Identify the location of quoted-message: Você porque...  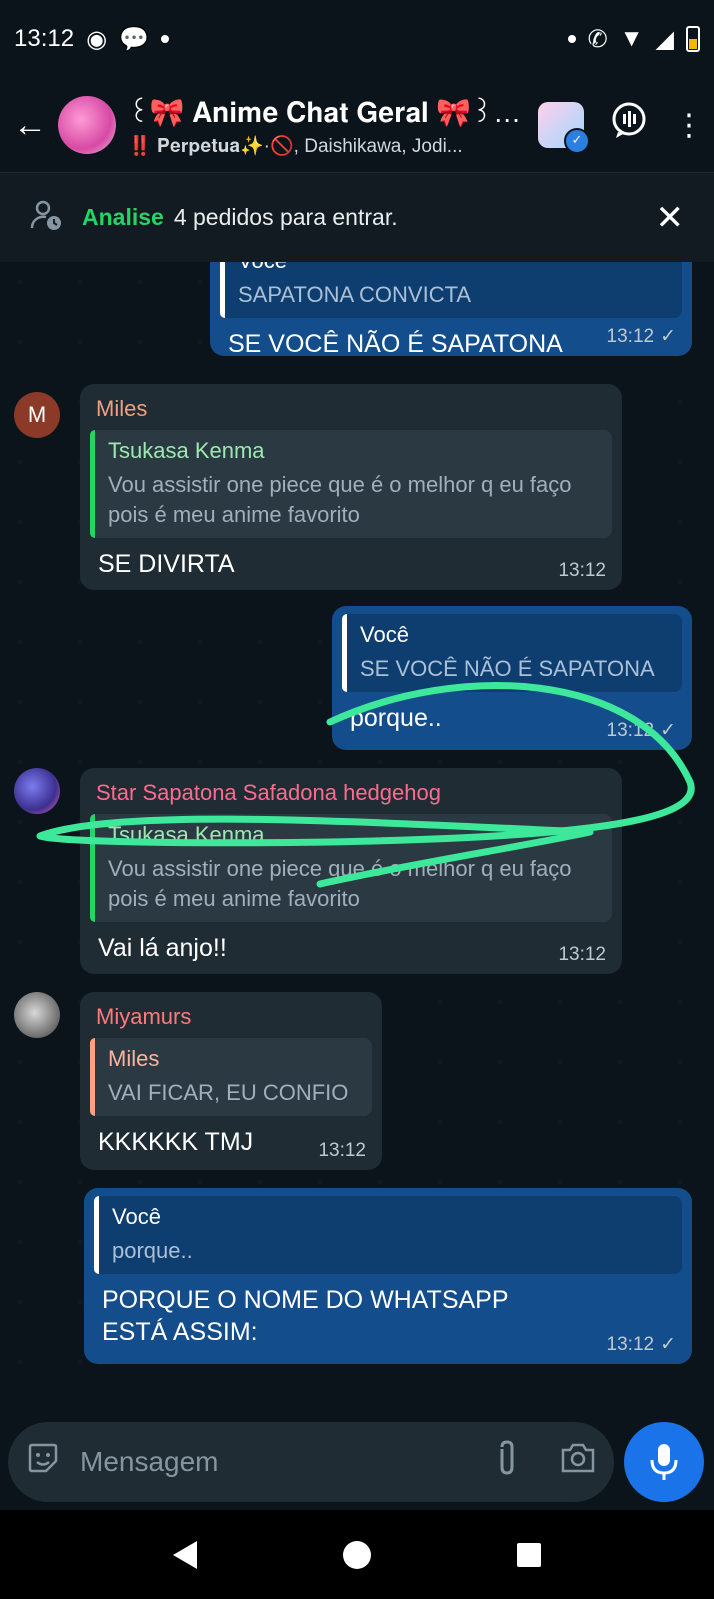
(388, 1235).